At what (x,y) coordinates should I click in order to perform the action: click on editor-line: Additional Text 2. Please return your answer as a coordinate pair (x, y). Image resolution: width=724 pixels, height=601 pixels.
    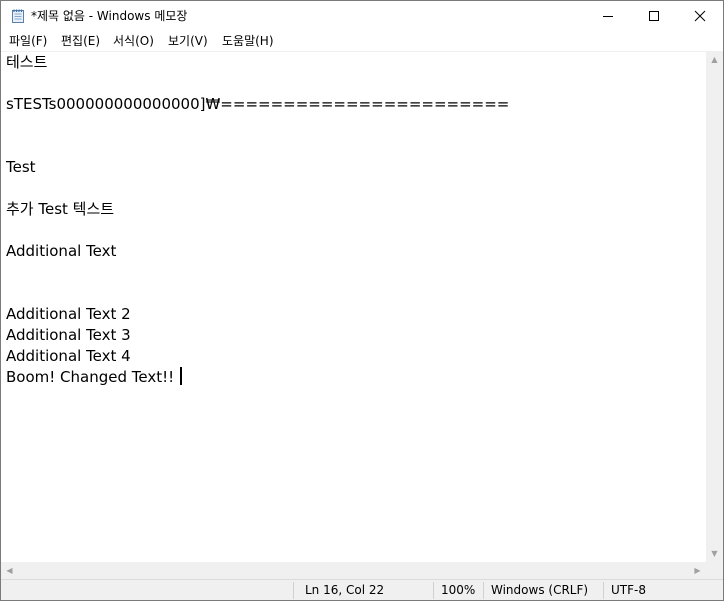
    Looking at the image, I should click on (68, 314).